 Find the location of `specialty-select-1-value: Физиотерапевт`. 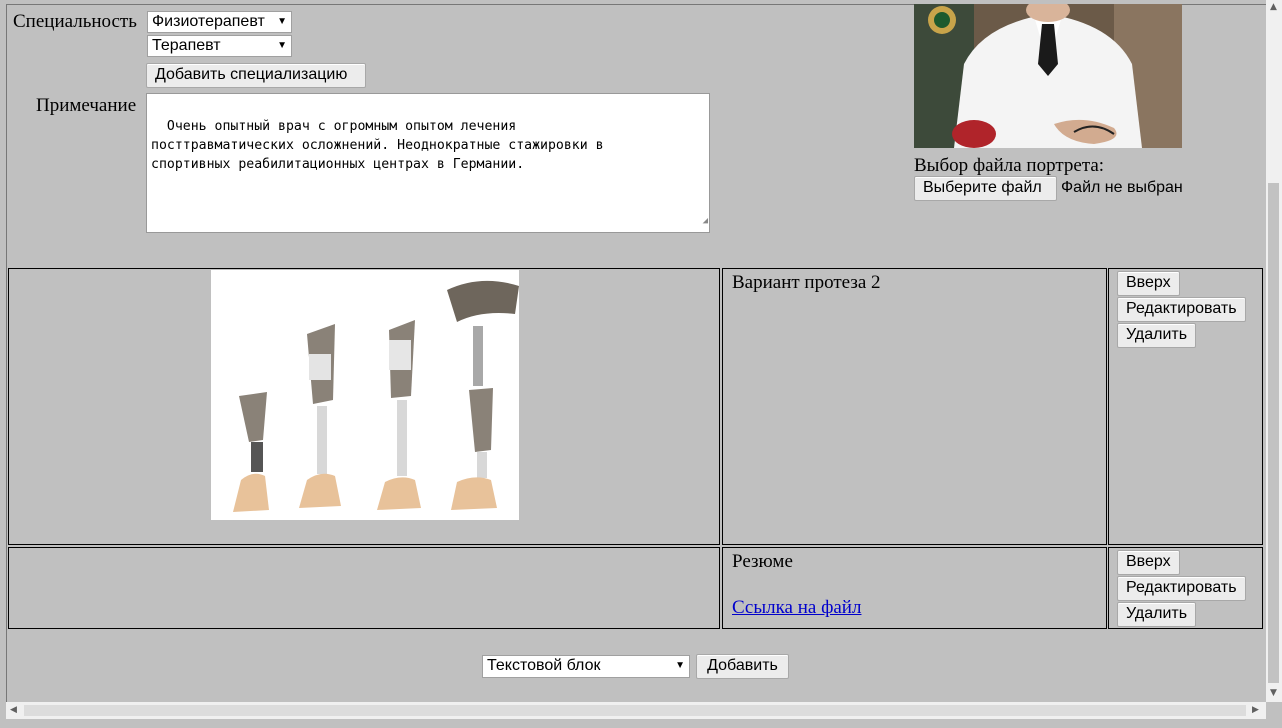

specialty-select-1-value: Физиотерапевт is located at coordinates (208, 21).